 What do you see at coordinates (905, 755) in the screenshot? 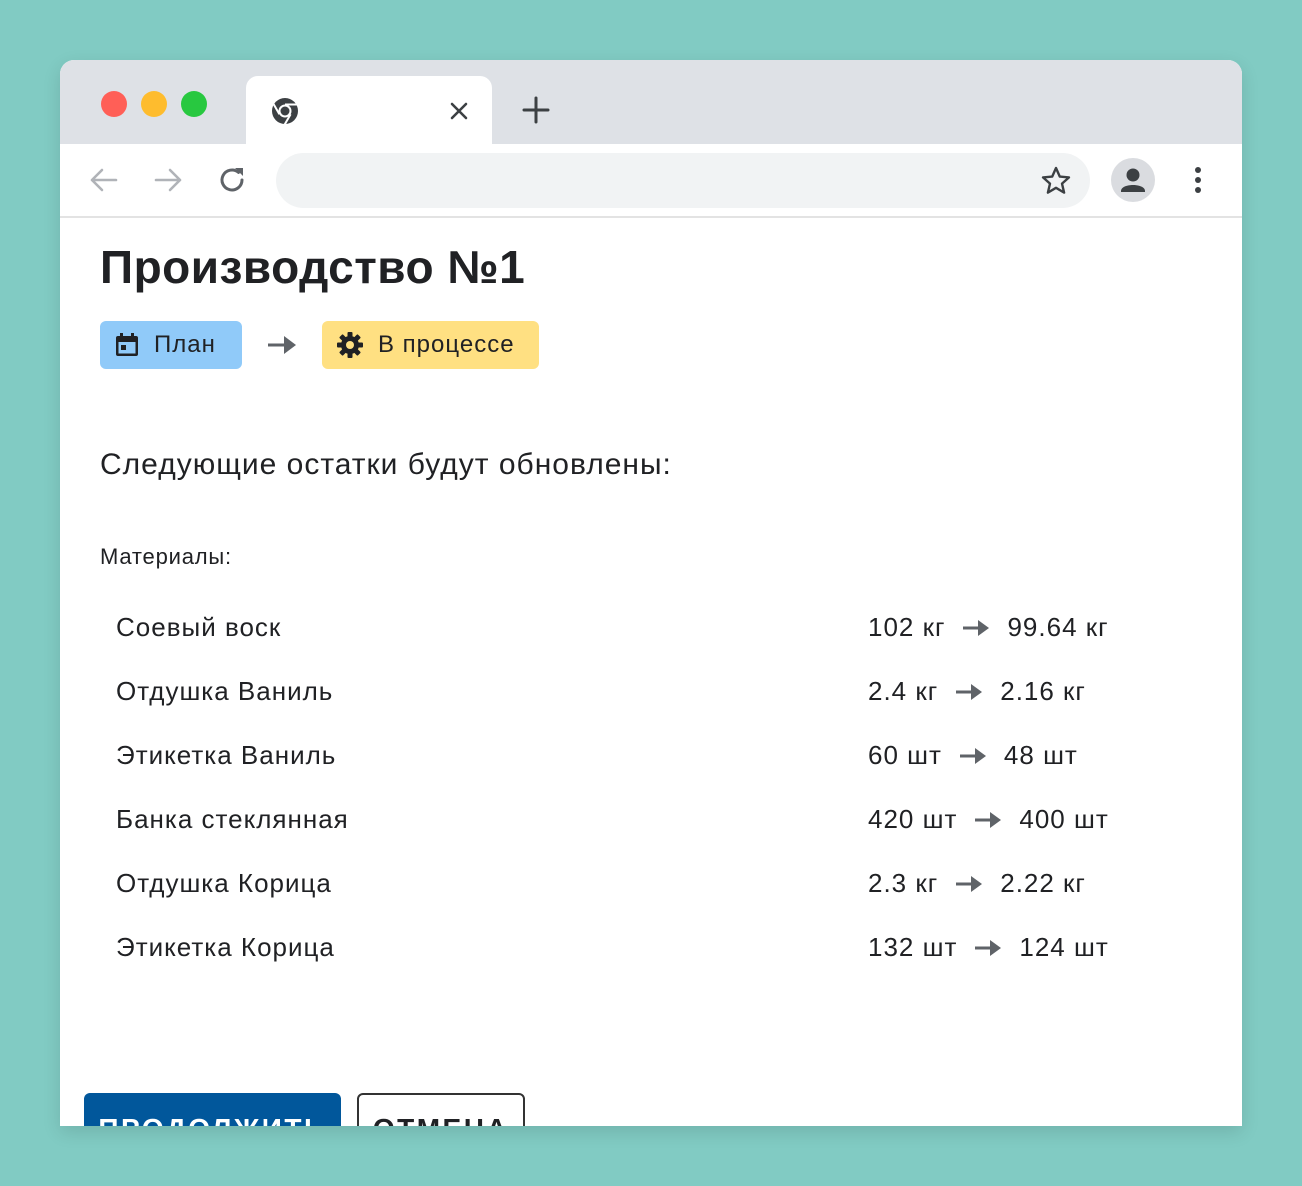
I see `stock-from: 60 шт` at bounding box center [905, 755].